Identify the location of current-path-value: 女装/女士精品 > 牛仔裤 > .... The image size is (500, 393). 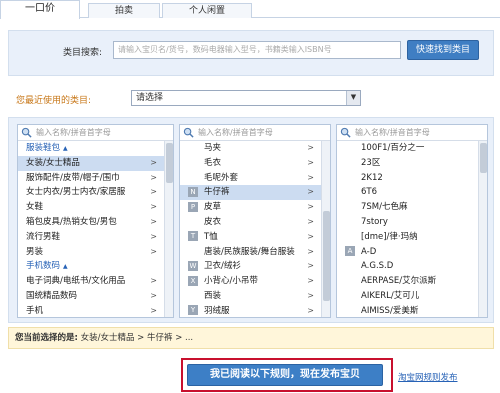
(137, 338).